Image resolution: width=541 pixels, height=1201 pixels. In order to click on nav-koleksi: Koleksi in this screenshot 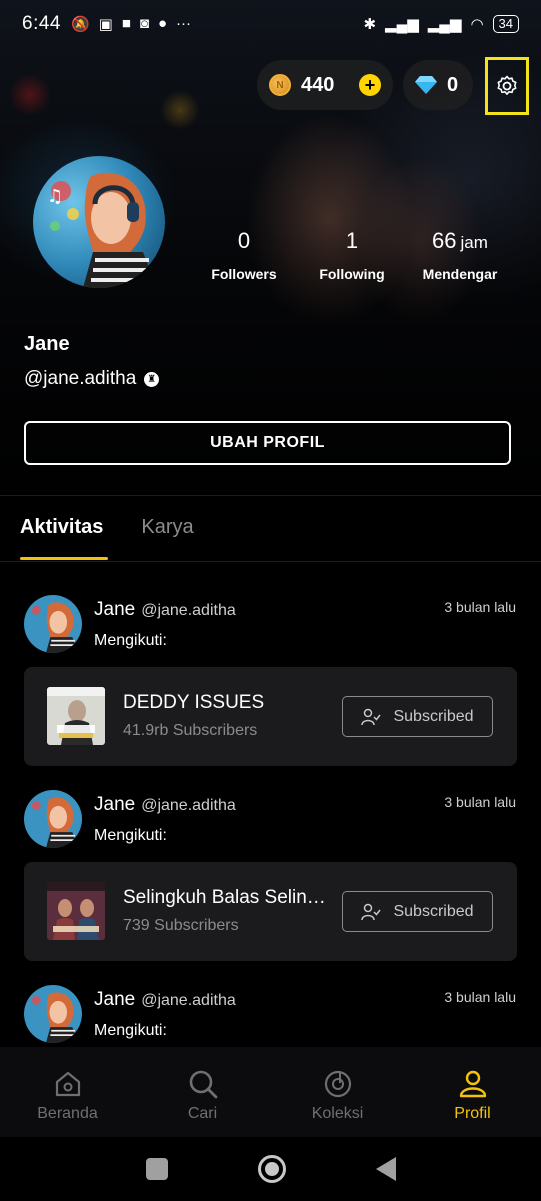, I will do `click(337, 1092)`.